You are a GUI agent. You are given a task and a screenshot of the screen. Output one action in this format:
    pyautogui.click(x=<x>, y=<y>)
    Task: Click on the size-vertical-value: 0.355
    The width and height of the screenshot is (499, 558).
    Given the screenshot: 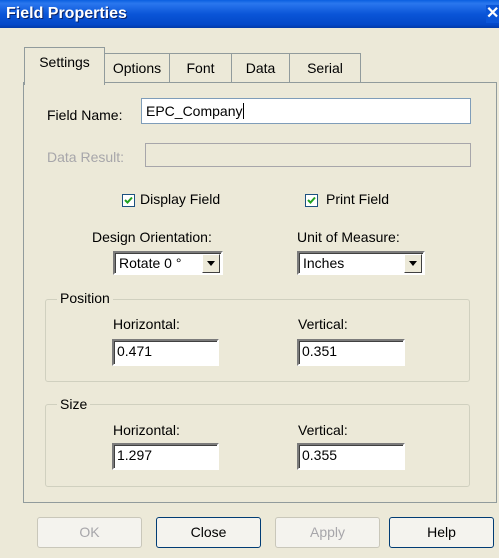 What is the action you would take?
    pyautogui.click(x=320, y=455)
    